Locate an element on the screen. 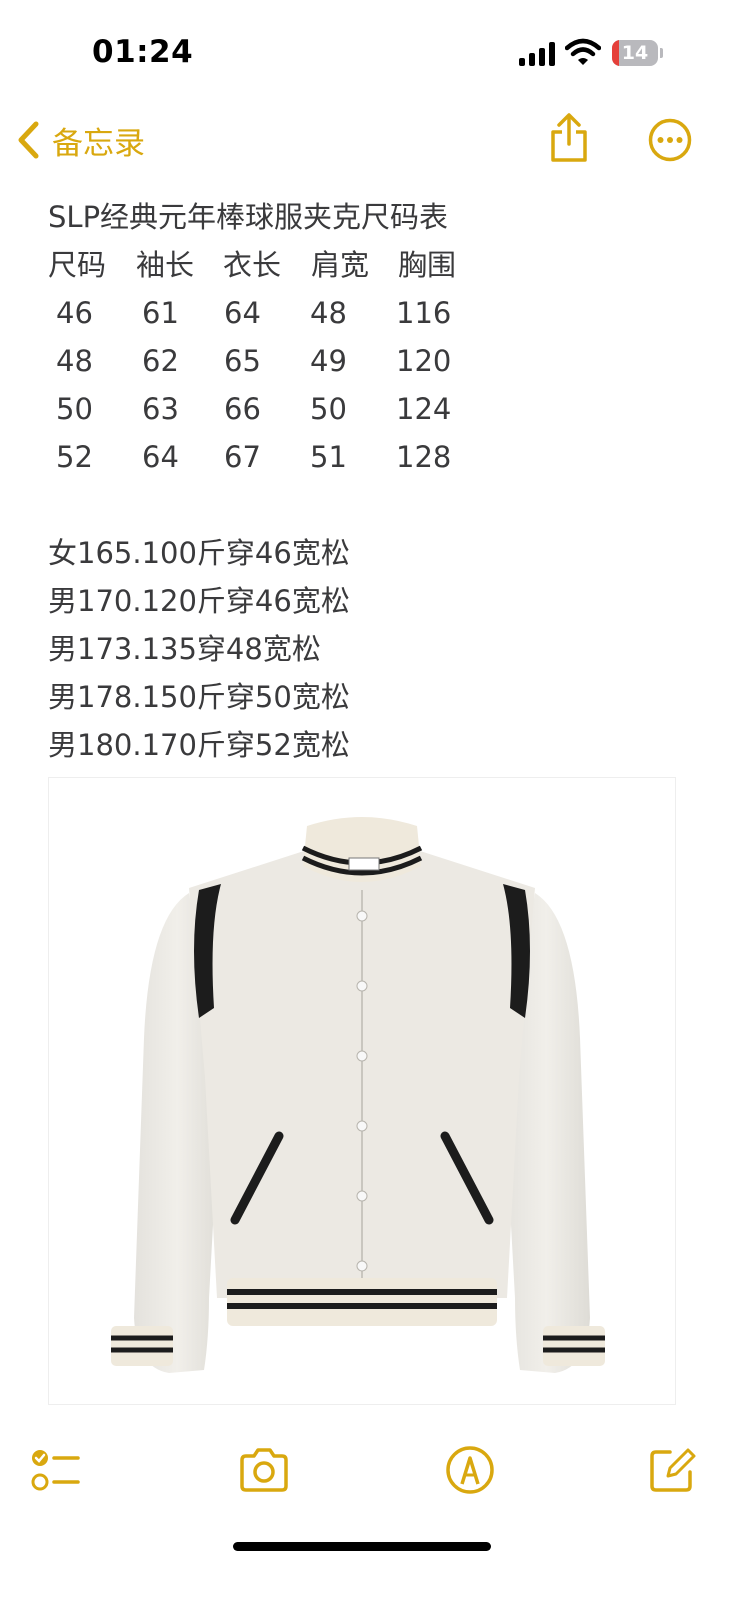 The image size is (738, 1600). ellipsis-circle-icon is located at coordinates (670, 140).